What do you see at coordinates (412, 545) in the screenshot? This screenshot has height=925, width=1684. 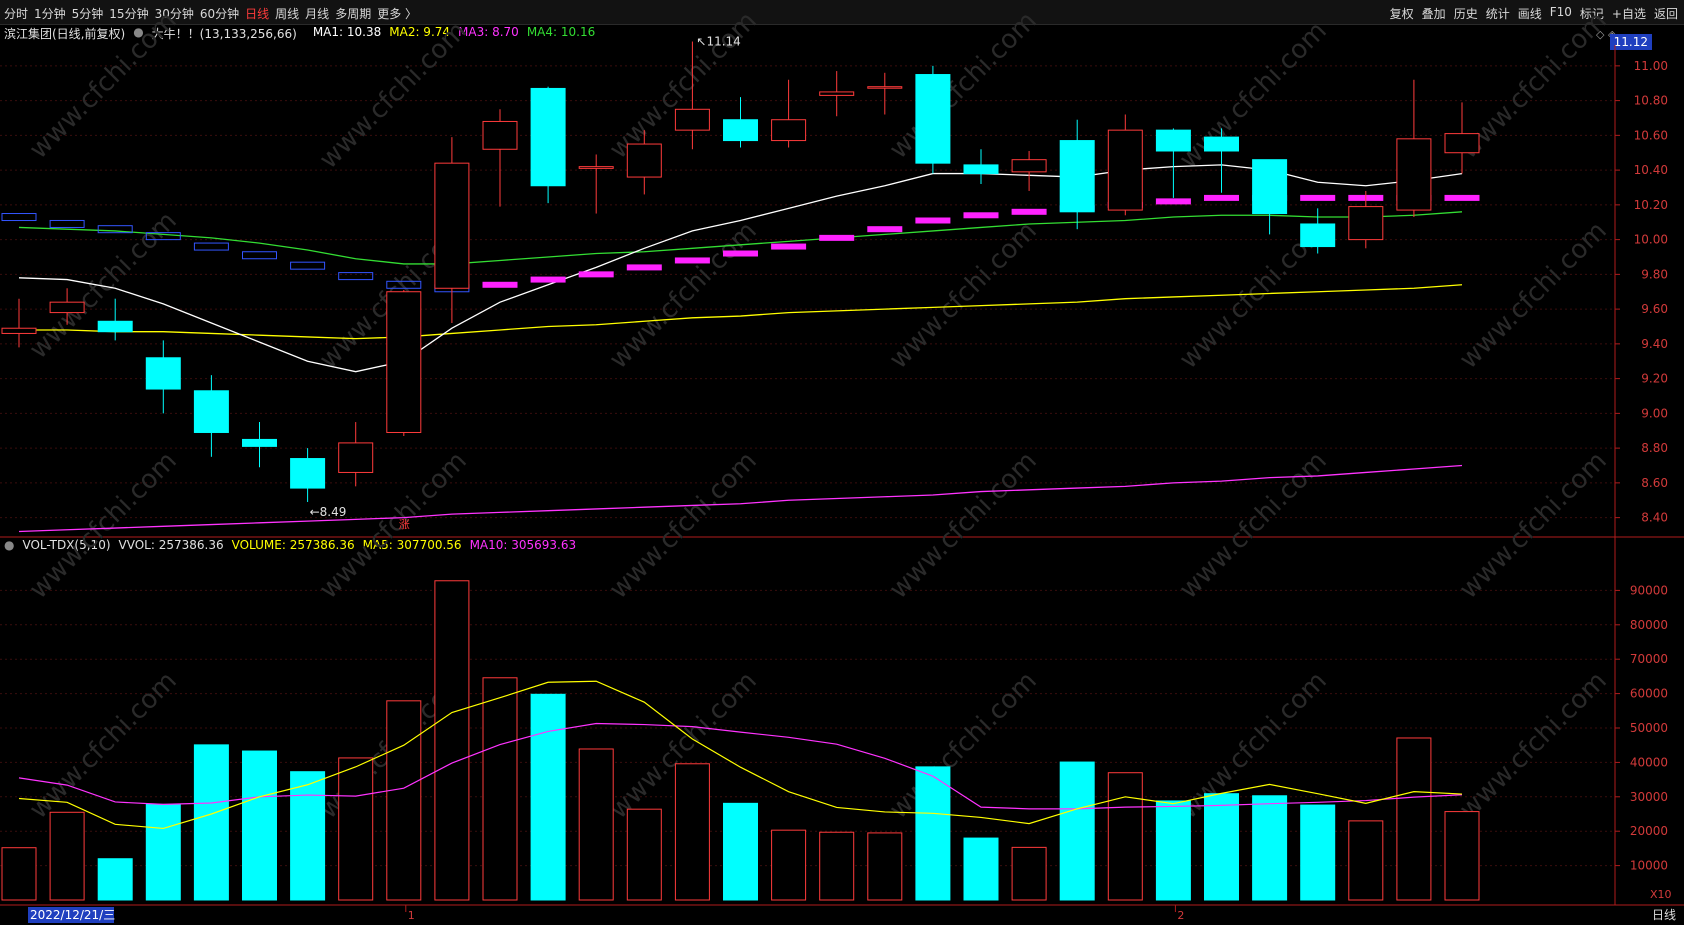 I see `vol-ma5-value: MA5: 307700.56` at bounding box center [412, 545].